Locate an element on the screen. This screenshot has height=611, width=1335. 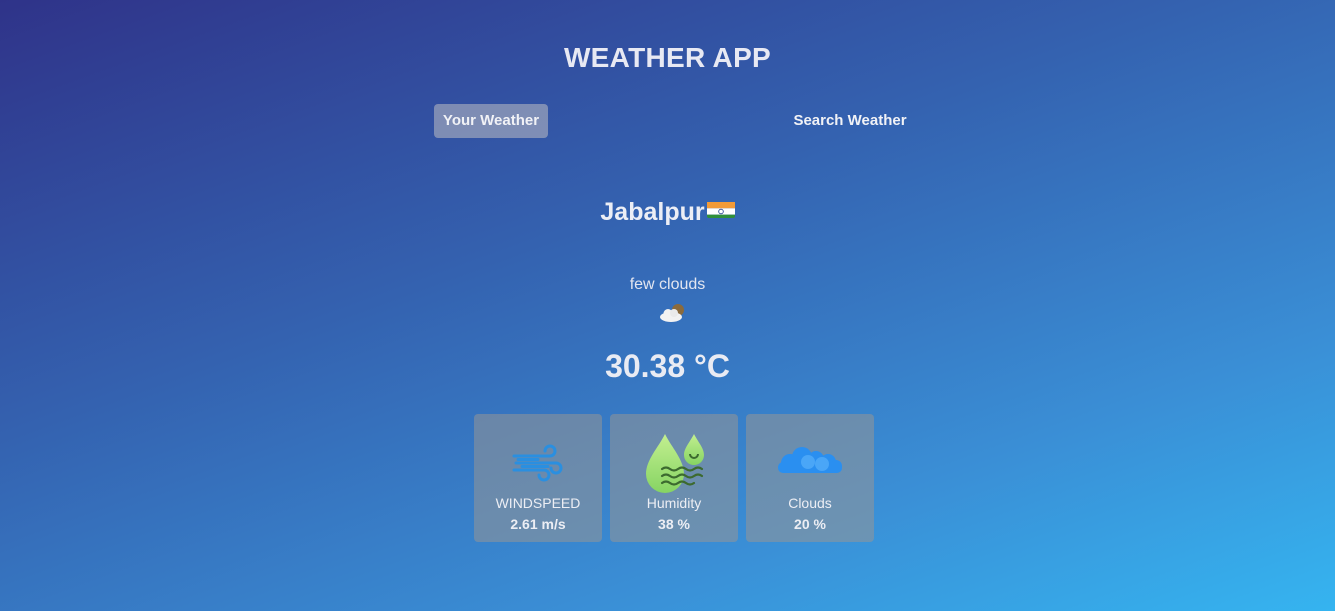
temperature: 30.38 °C is located at coordinates (667, 366).